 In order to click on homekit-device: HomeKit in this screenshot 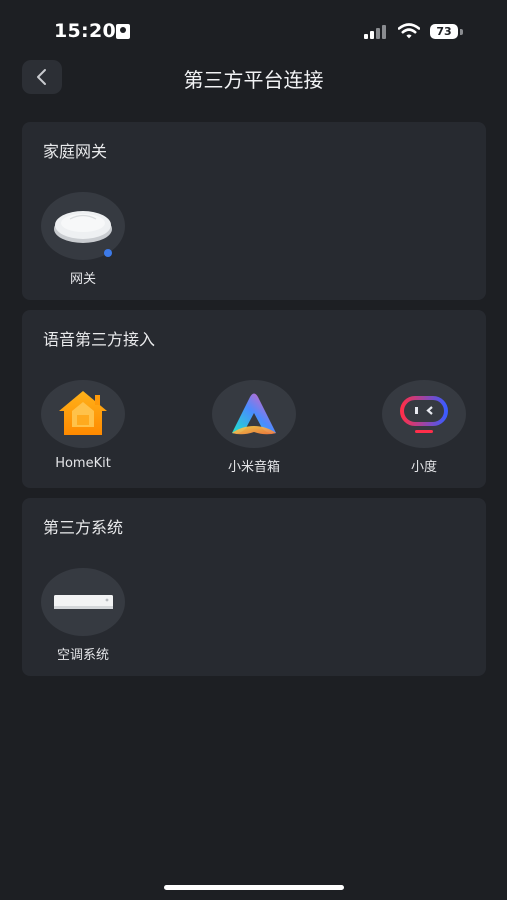, I will do `click(83, 425)`.